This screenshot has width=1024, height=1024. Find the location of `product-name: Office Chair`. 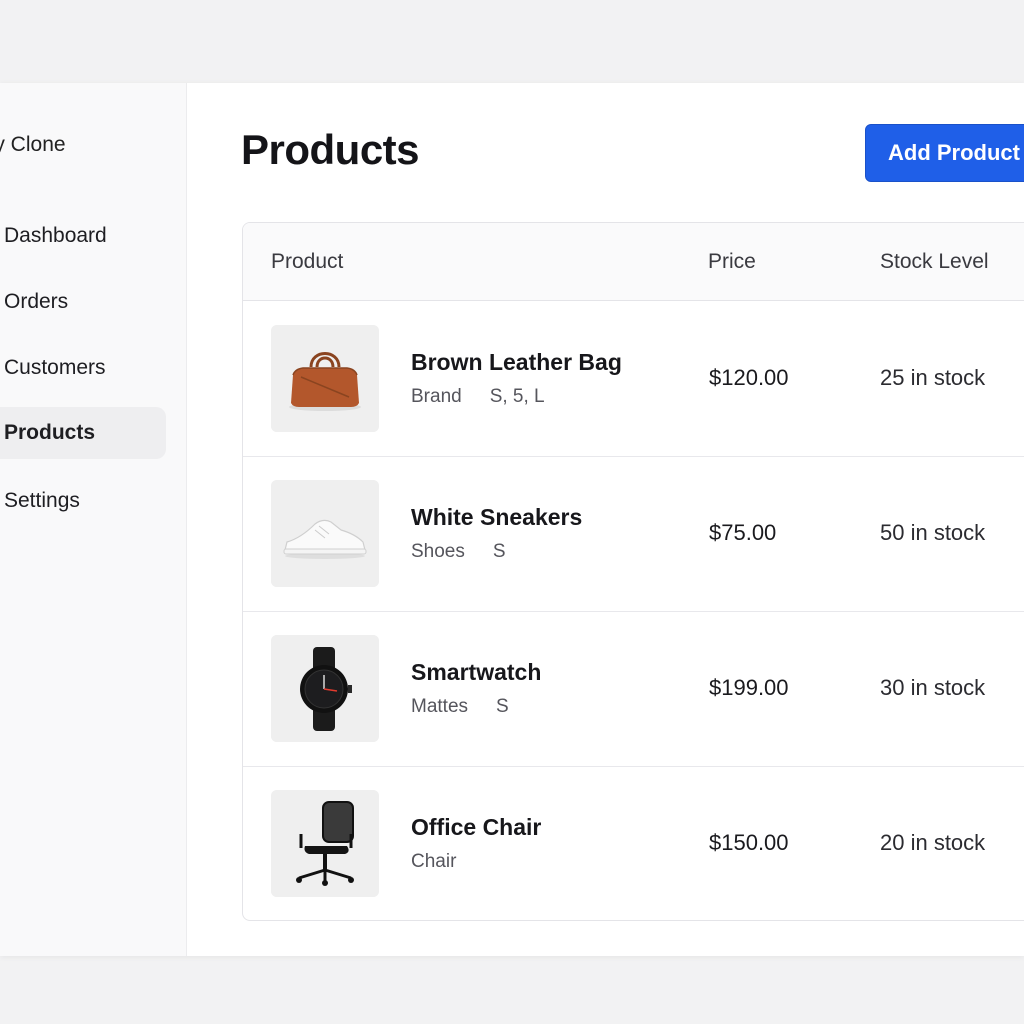

product-name: Office Chair is located at coordinates (476, 827).